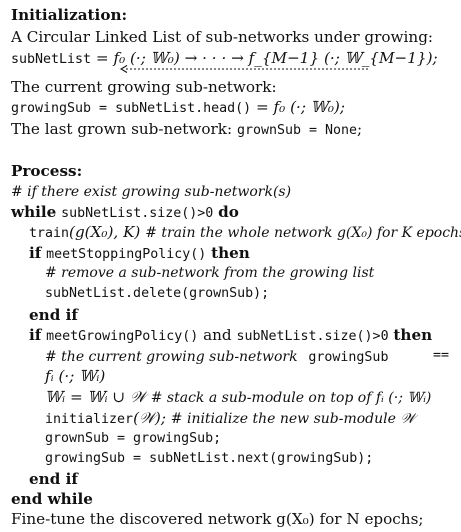 The width and height of the screenshot is (461, 532). What do you see at coordinates (230, 253) in the screenshot?
I see `then-keyword: then` at bounding box center [230, 253].